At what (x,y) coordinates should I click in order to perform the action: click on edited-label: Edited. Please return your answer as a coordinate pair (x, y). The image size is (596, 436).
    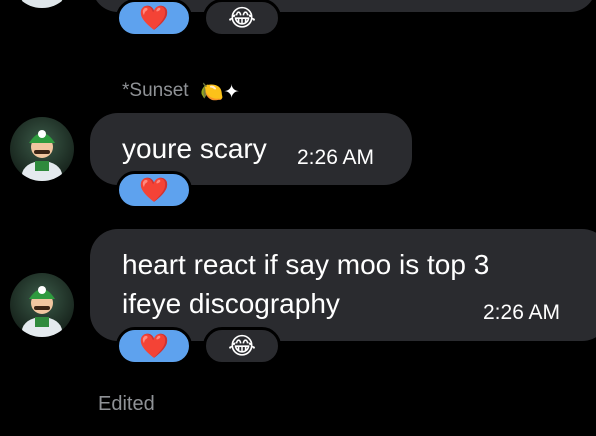
    Looking at the image, I should click on (126, 404).